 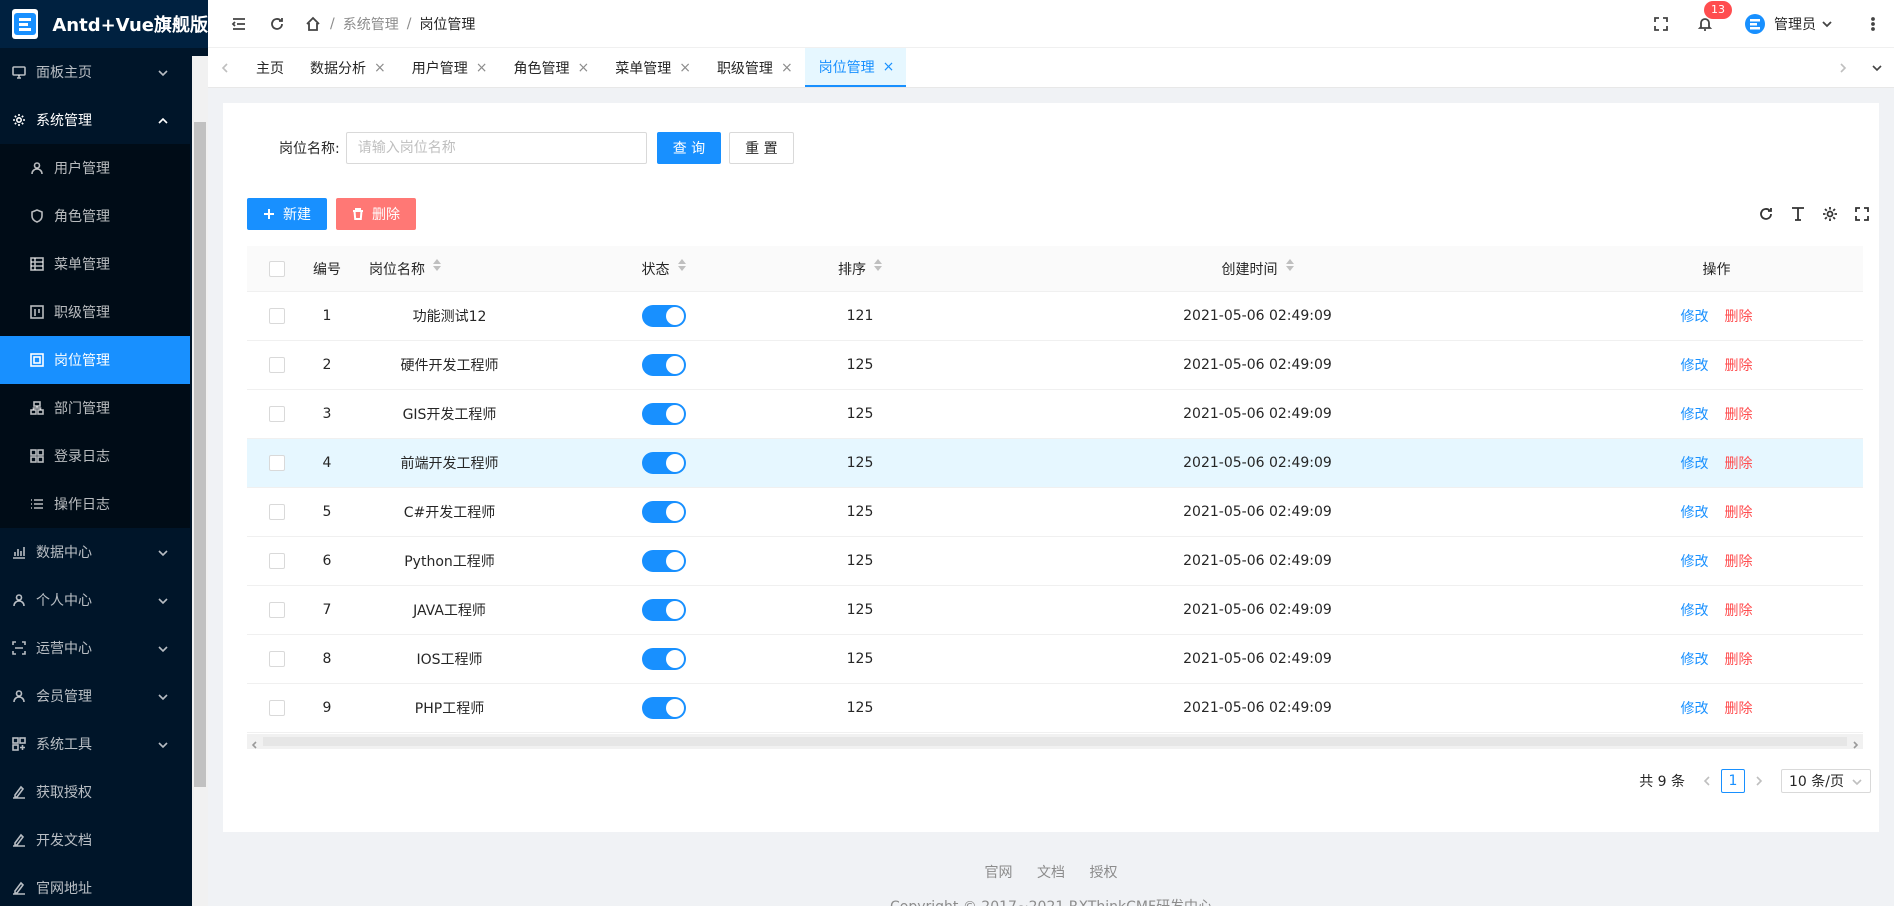 What do you see at coordinates (1733, 781) in the screenshot?
I see `page-number: 1` at bounding box center [1733, 781].